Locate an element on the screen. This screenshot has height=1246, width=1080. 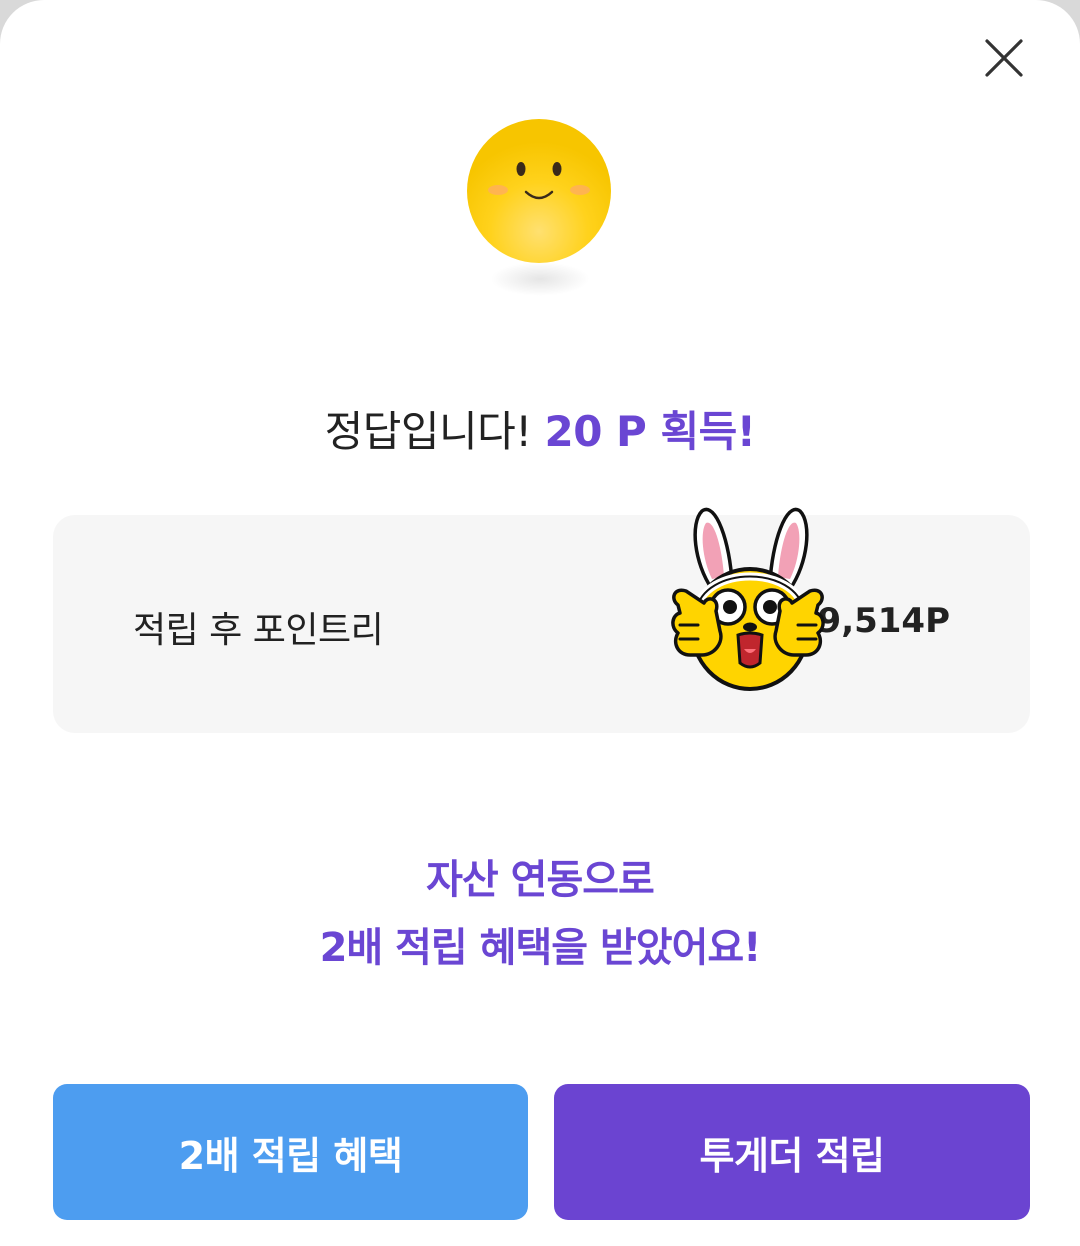
close-icon is located at coordinates (1004, 58).